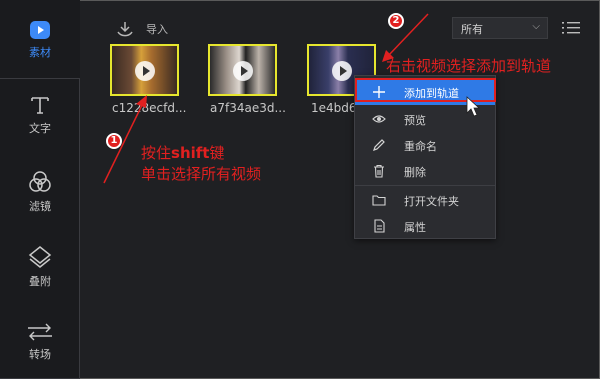 Image resolution: width=600 pixels, height=379 pixels. What do you see at coordinates (420, 146) in the screenshot?
I see `menu-item-label: 重命名` at bounding box center [420, 146].